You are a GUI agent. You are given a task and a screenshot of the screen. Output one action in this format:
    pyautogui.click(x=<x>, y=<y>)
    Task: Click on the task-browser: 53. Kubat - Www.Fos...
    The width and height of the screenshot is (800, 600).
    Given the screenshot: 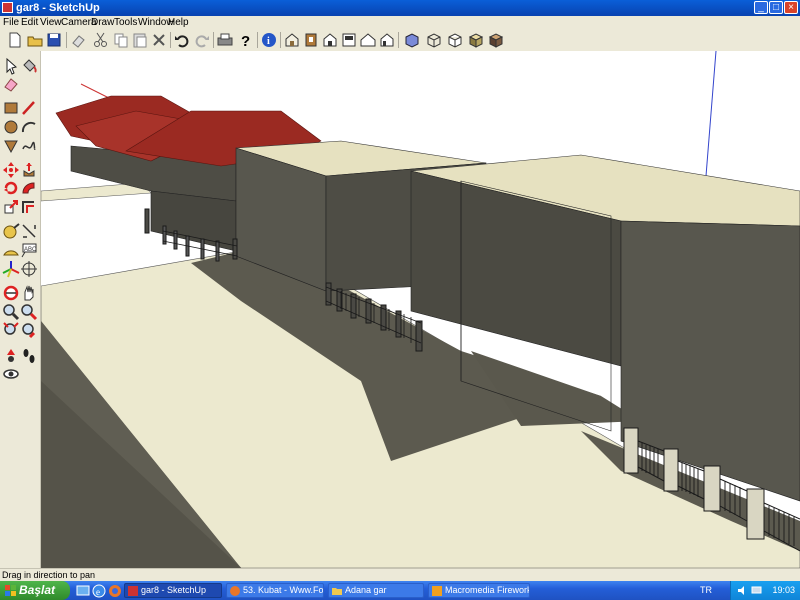 What is the action you would take?
    pyautogui.click(x=275, y=590)
    